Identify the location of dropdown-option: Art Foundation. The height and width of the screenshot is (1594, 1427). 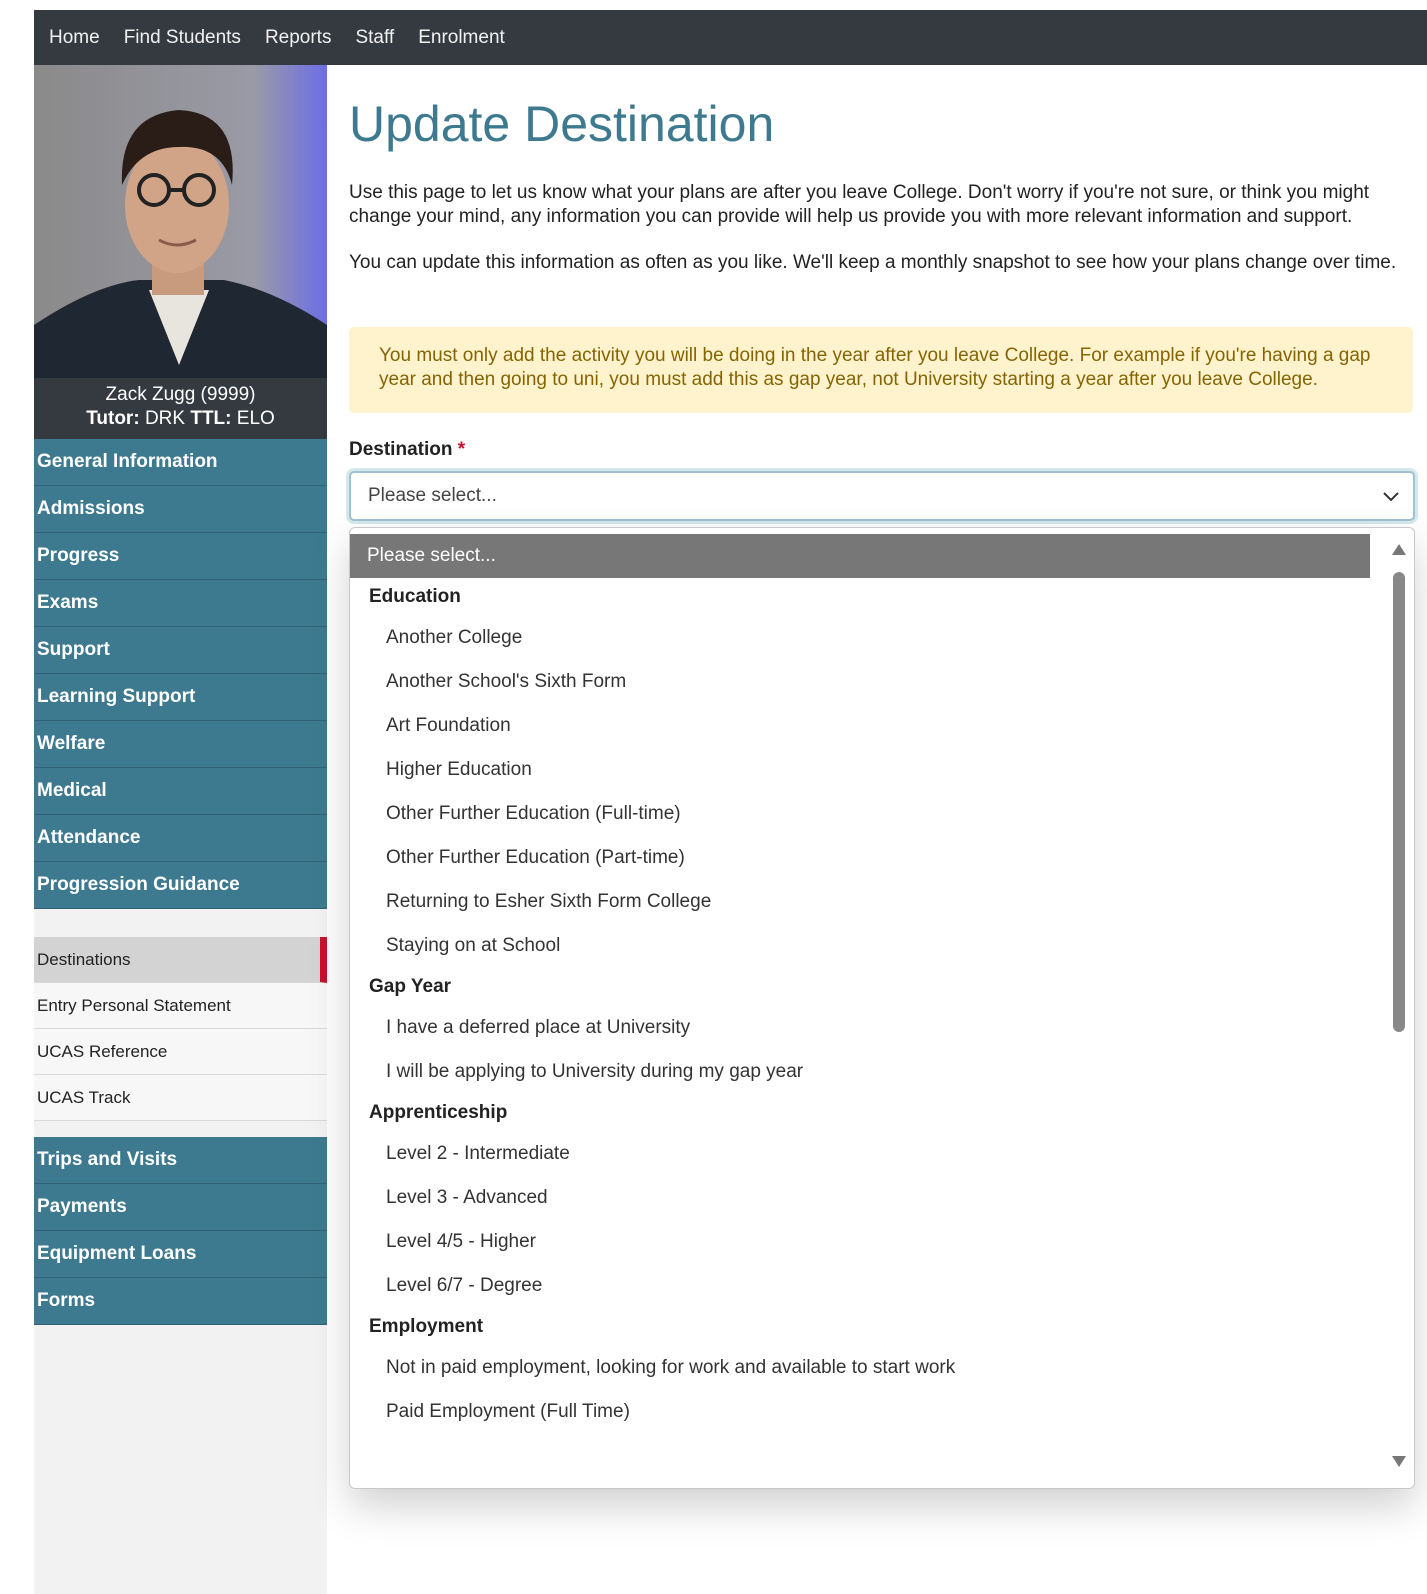
(860, 726).